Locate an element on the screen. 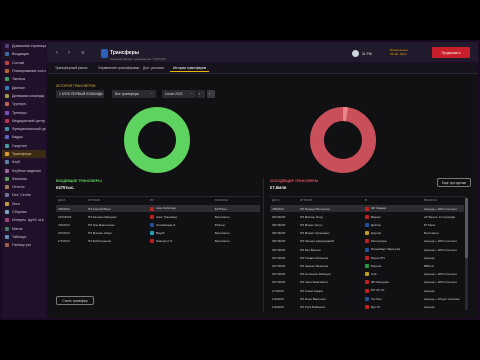  sidebar-item: Медицинский центр is located at coordinates (24, 121).